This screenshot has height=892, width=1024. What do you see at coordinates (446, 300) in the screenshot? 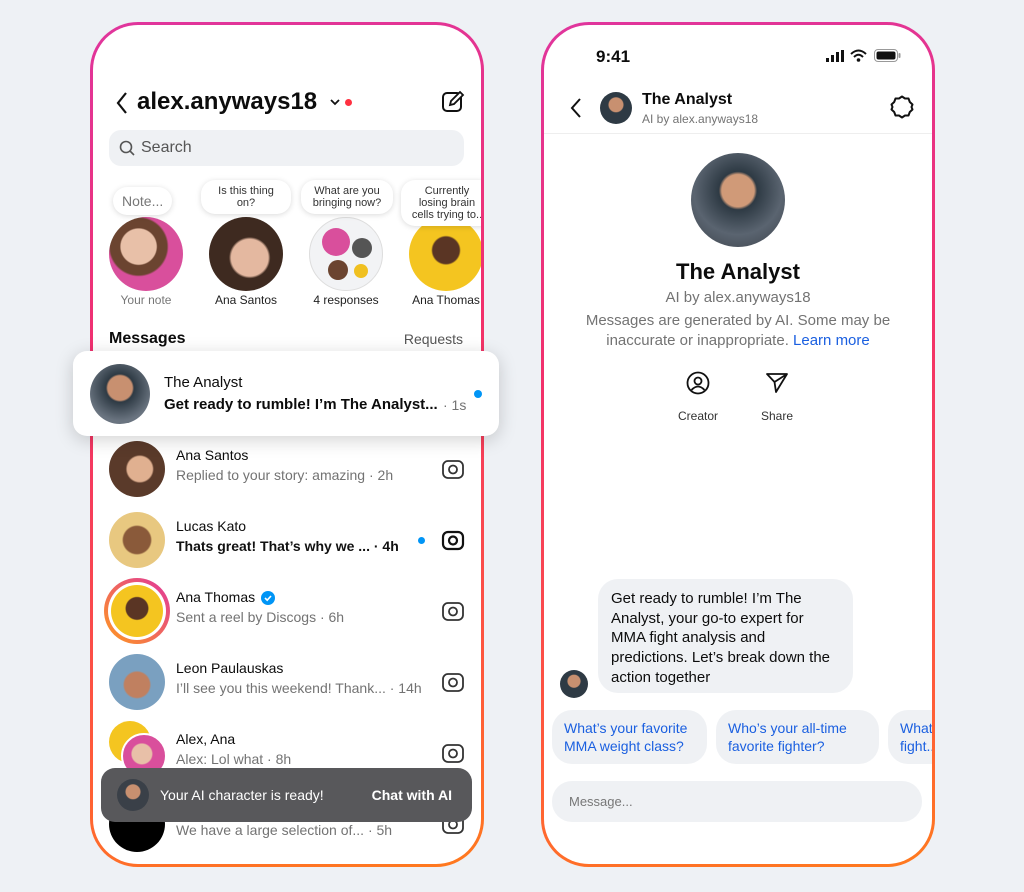
I see `note-label: Ana Thomas` at bounding box center [446, 300].